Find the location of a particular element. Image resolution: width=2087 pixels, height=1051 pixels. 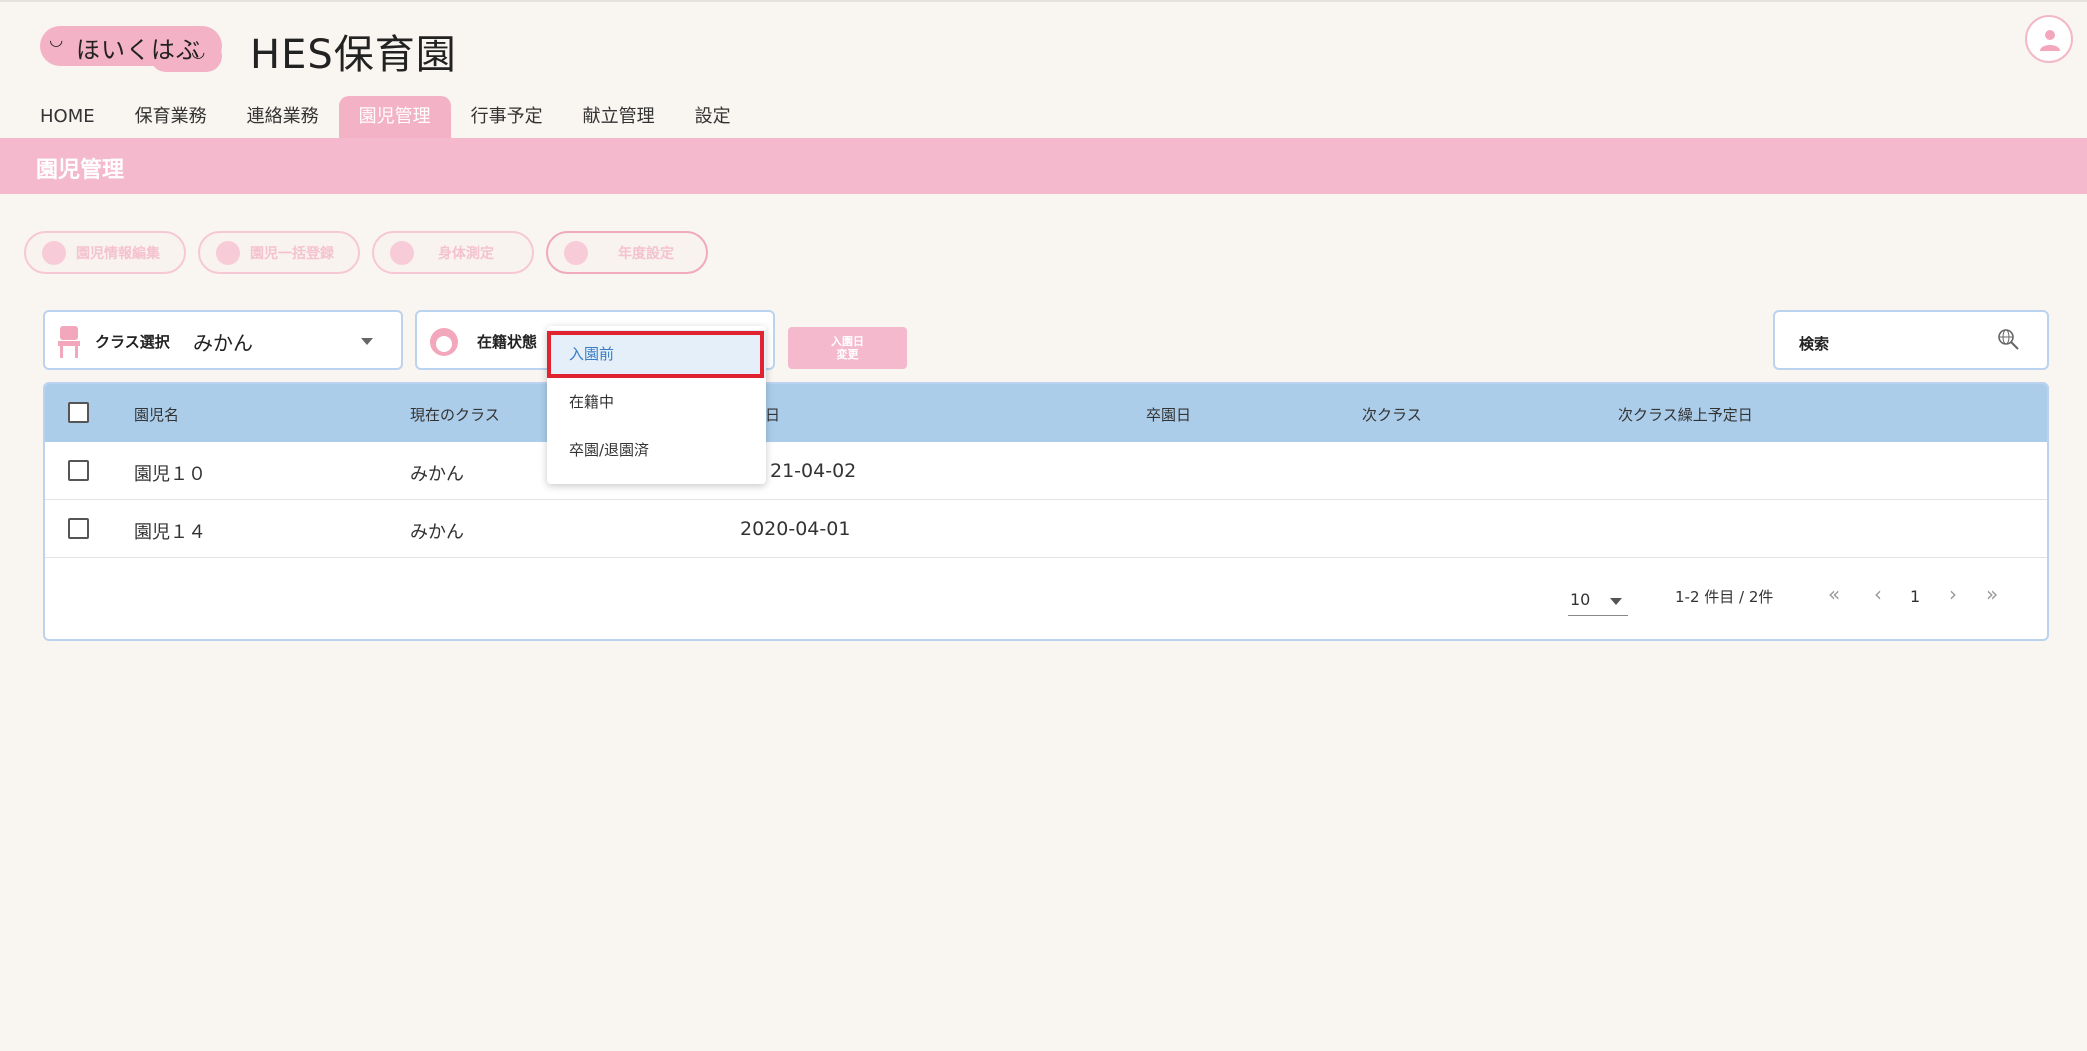

measure-icon is located at coordinates (402, 252).